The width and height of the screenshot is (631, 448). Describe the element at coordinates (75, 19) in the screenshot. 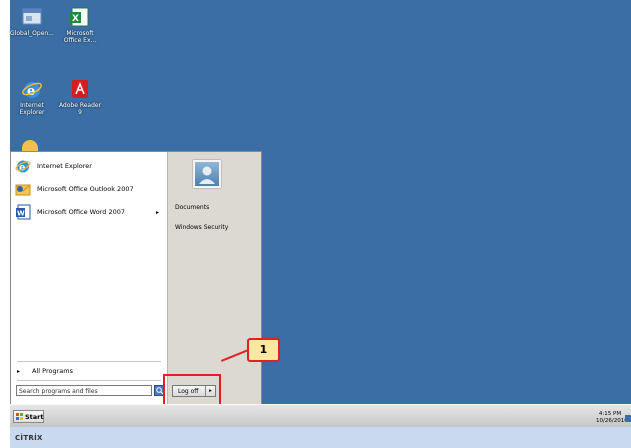

I see `svg-text: X` at that location.